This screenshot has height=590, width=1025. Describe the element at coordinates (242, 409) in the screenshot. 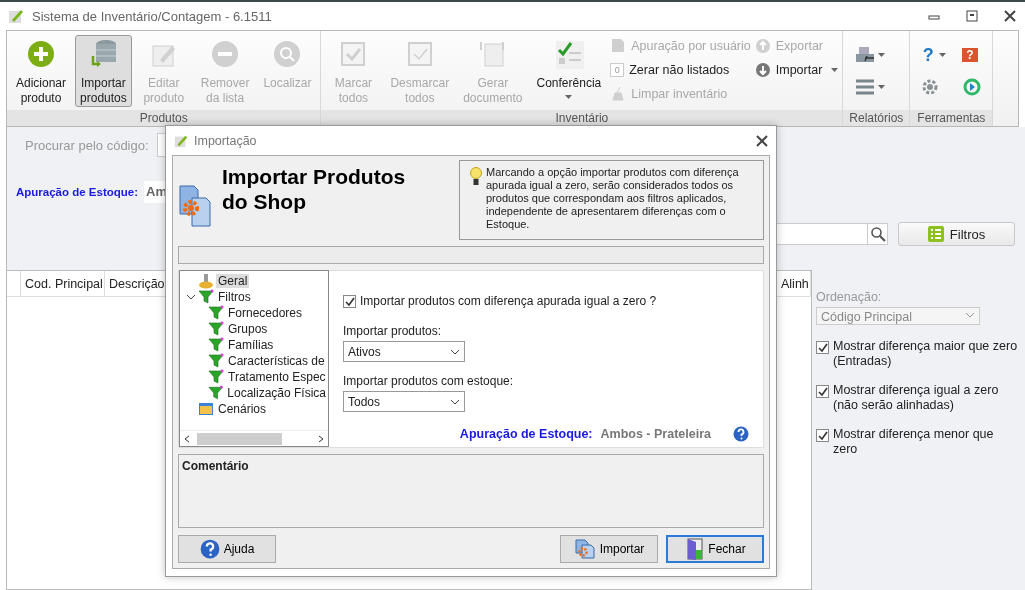

I see `tree-item: Cenários` at that location.